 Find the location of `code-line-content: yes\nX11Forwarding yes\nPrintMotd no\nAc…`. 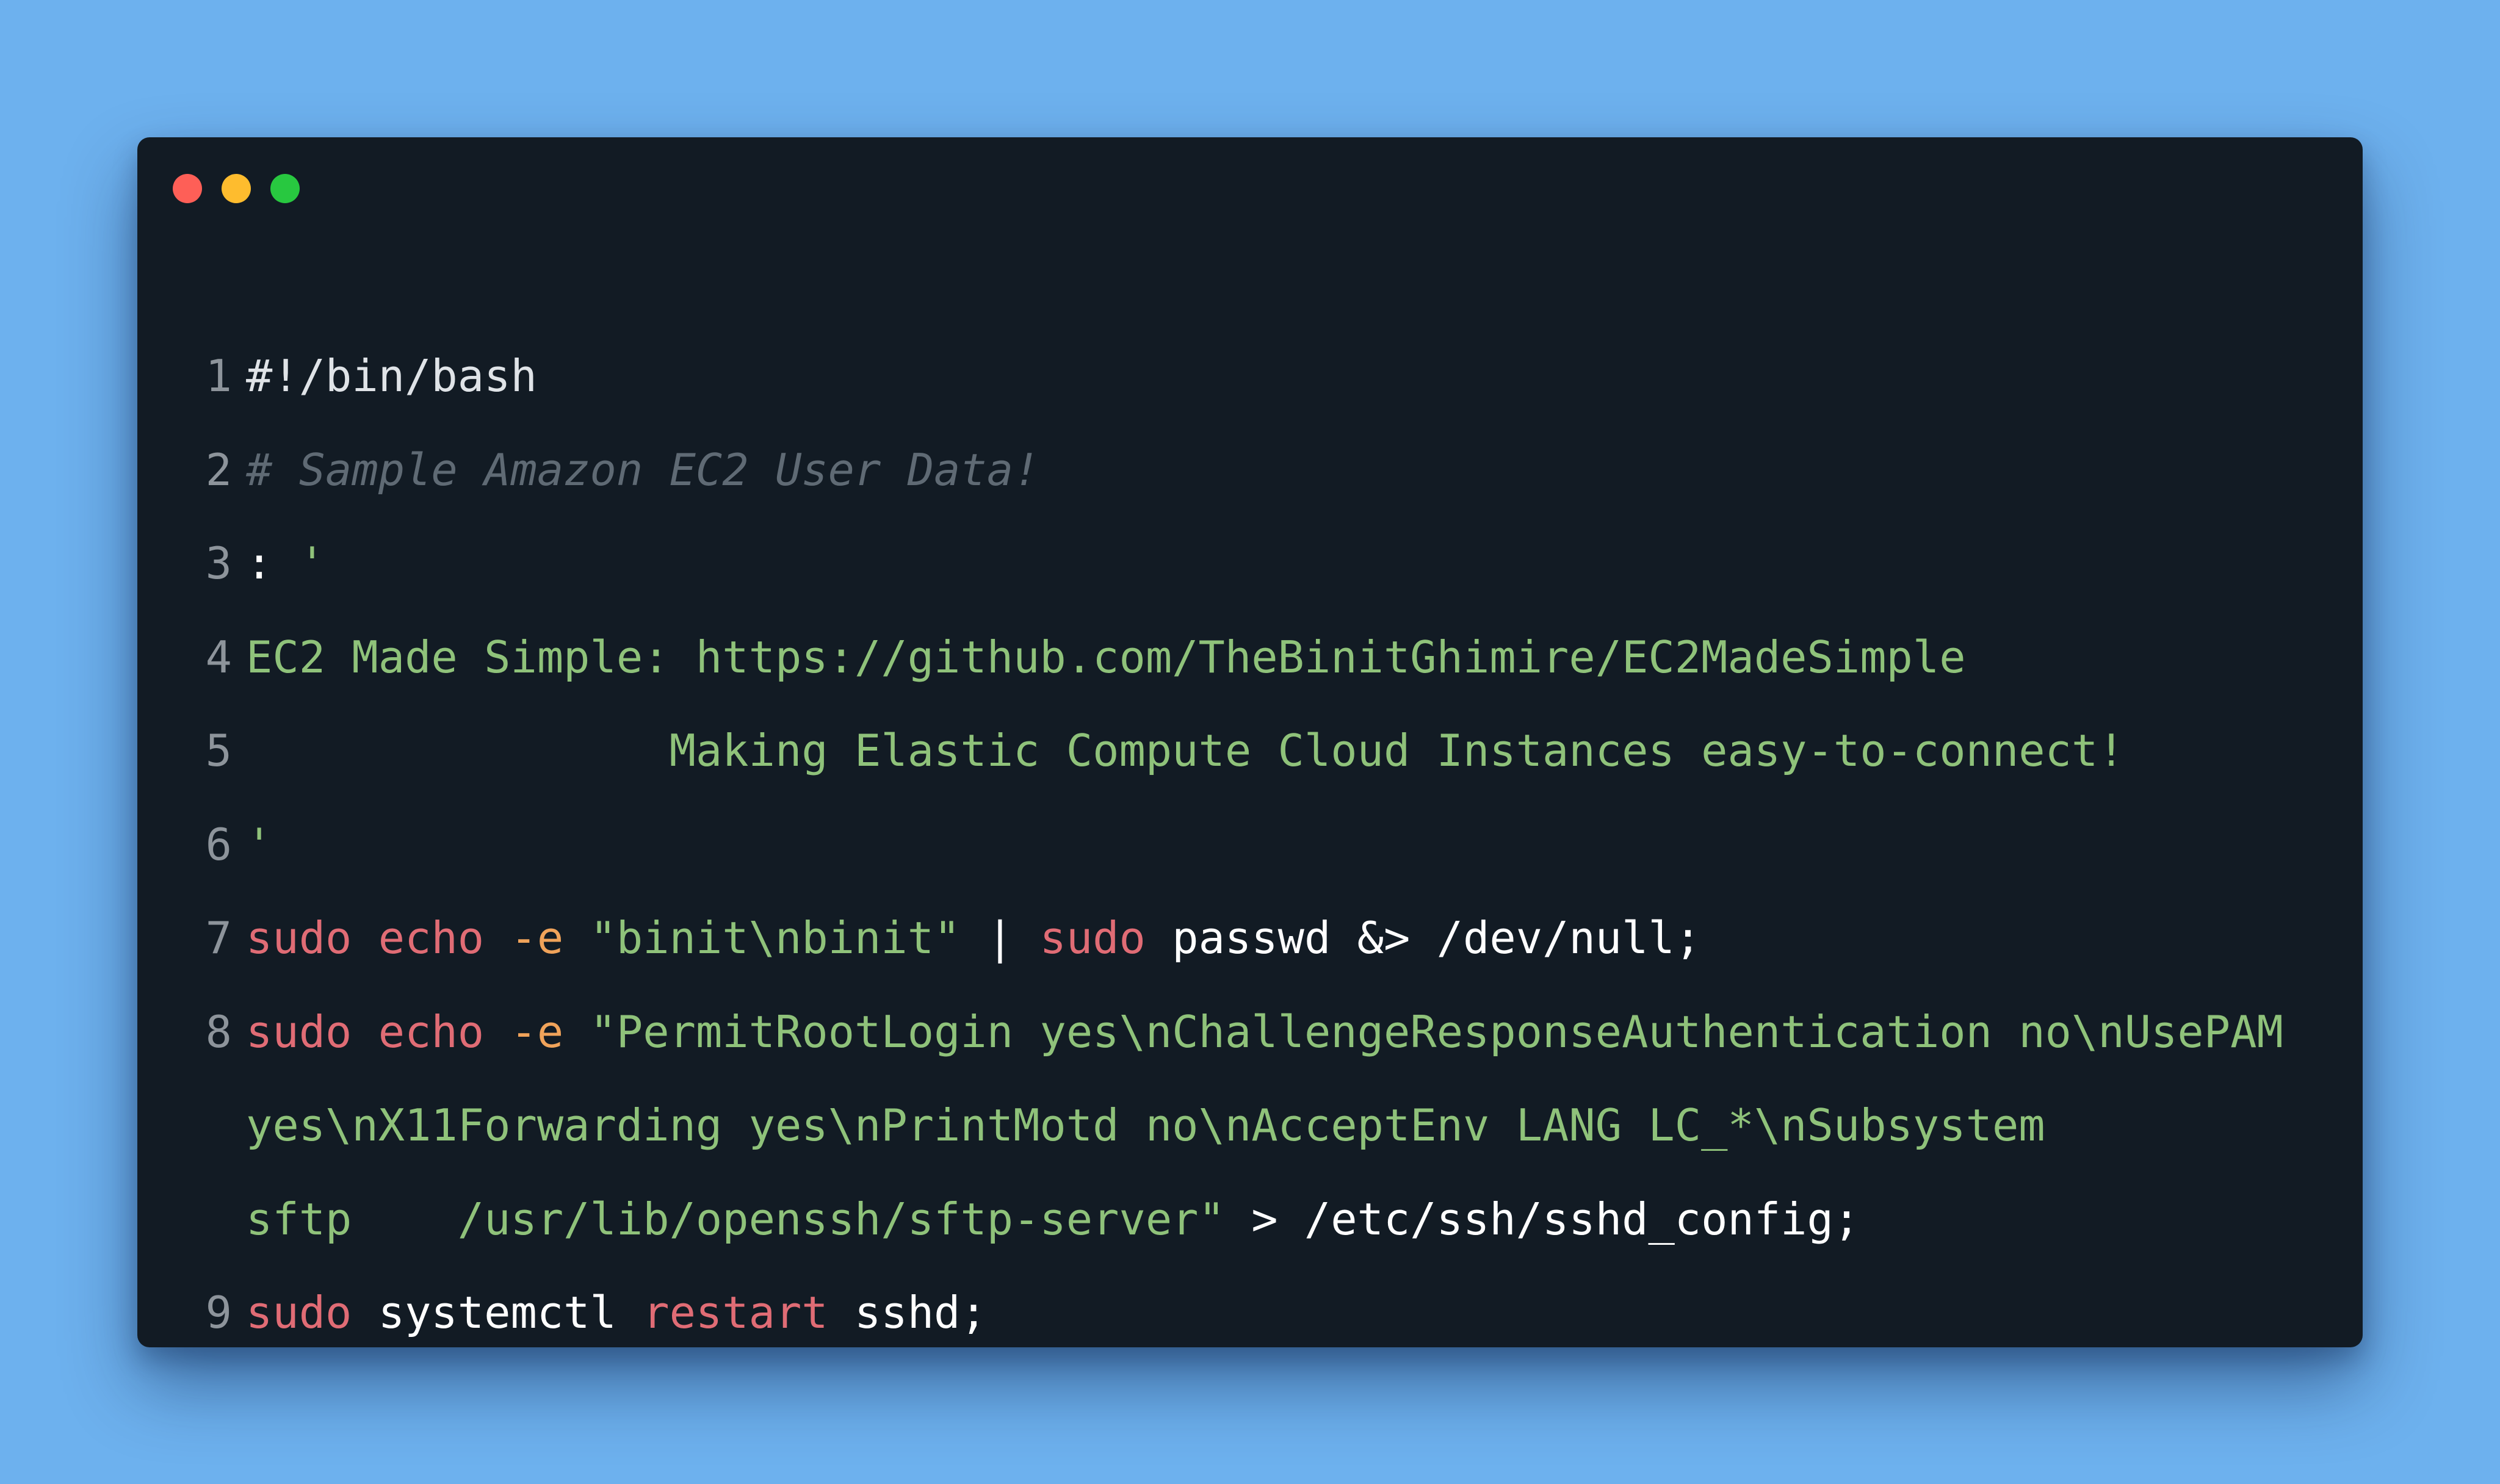

code-line-content: yes\nX11Forwarding yes\nPrintMotd no\nAc… is located at coordinates (1145, 1125).